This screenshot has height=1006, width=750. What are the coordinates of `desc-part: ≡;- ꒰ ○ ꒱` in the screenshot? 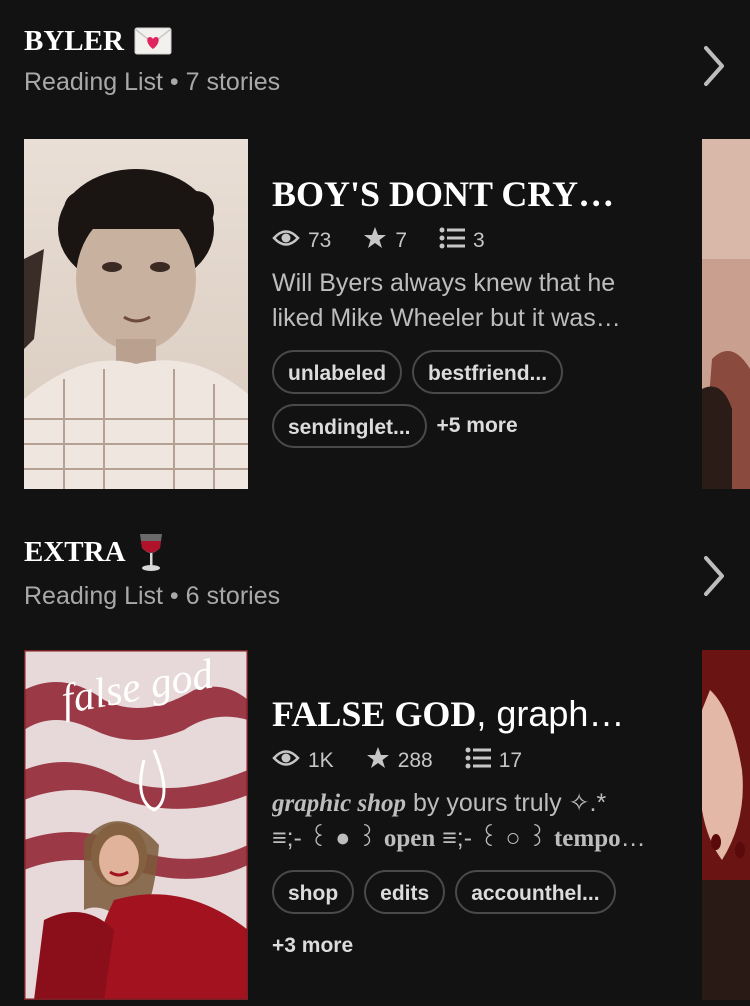 It's located at (494, 838).